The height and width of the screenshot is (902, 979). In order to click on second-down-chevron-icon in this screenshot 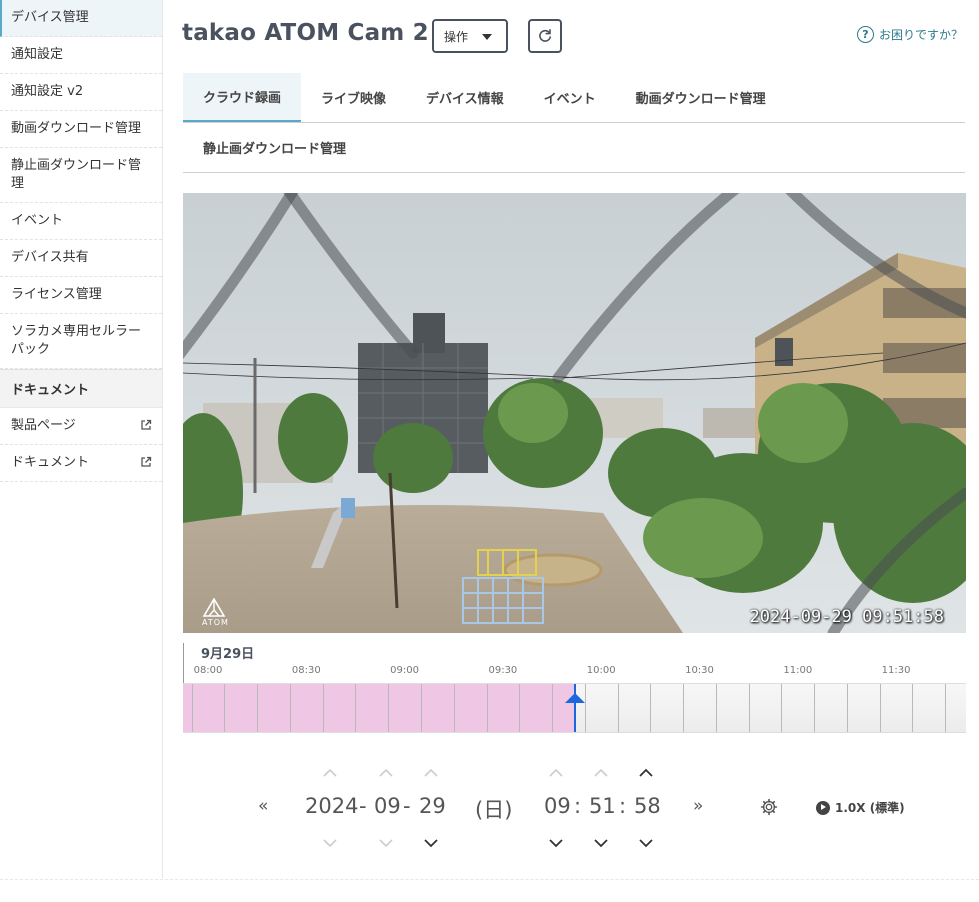, I will do `click(646, 843)`.